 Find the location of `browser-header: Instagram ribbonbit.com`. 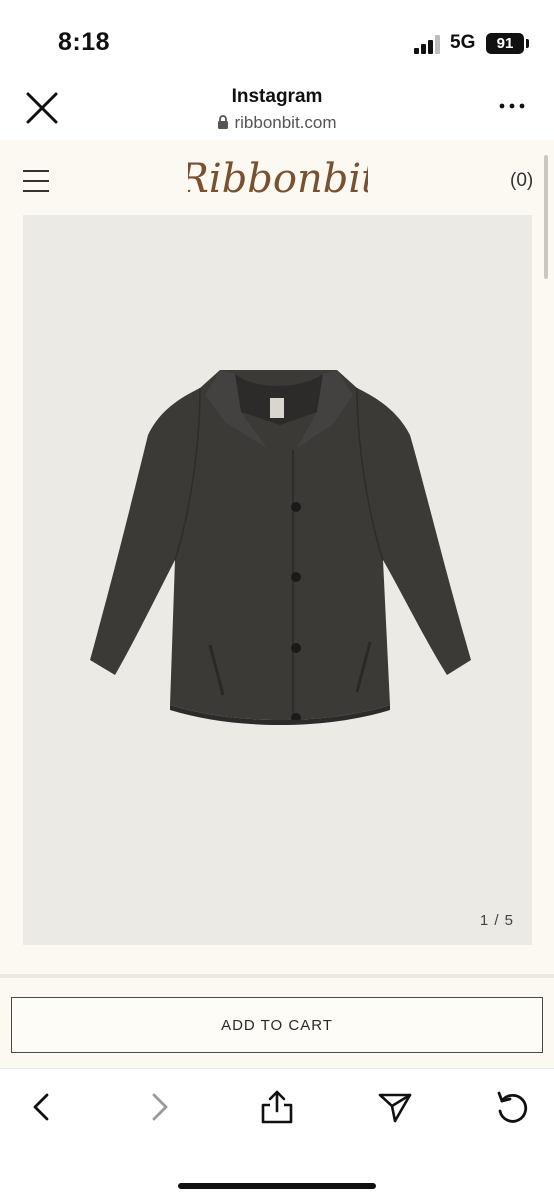

browser-header: Instagram ribbonbit.com is located at coordinates (277, 110).